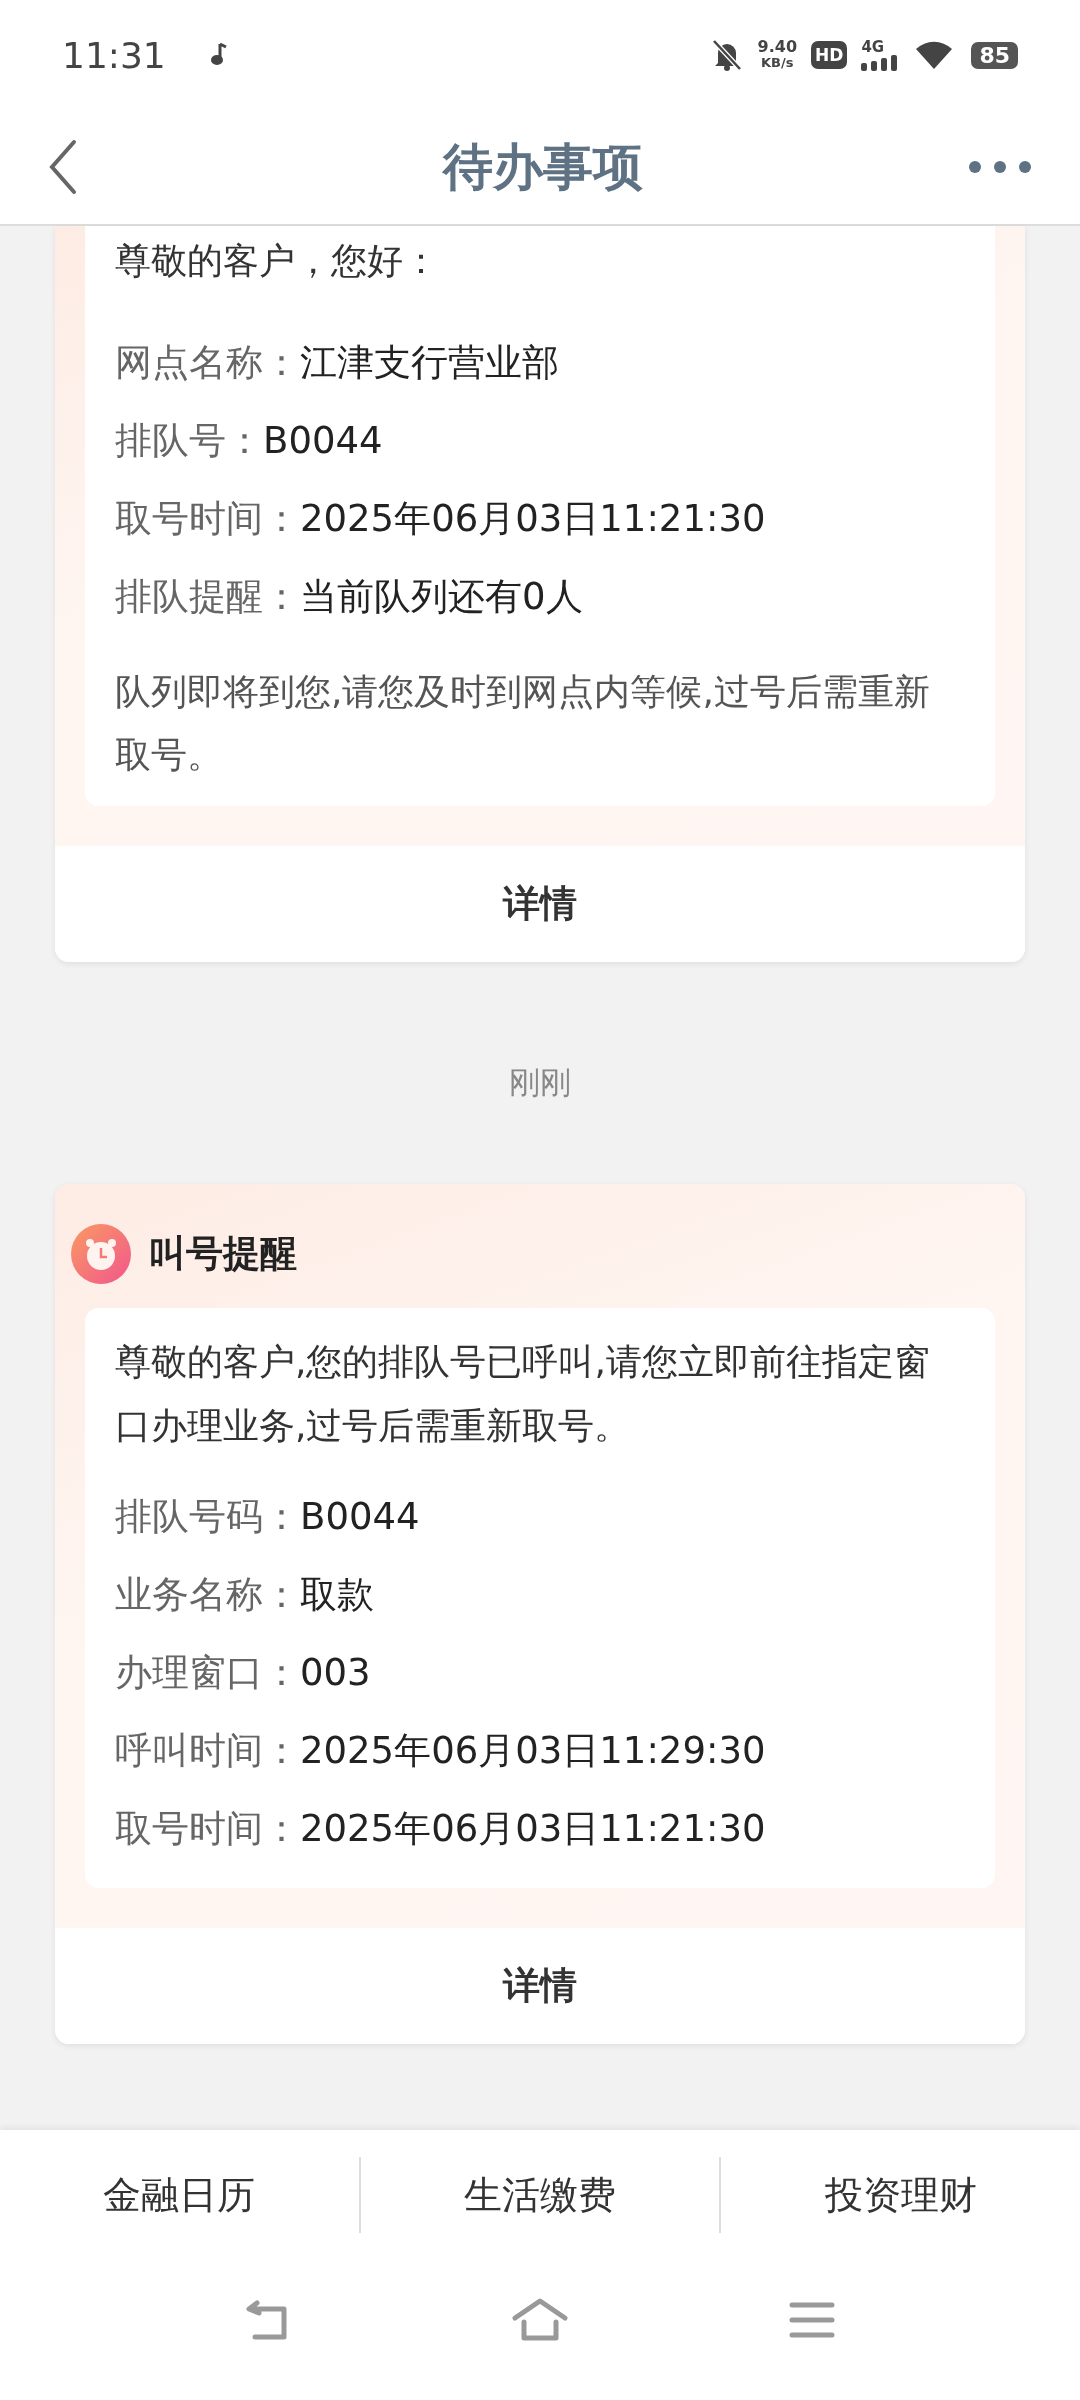 The width and height of the screenshot is (1080, 2400). I want to click on alarm-clock-icon, so click(101, 1254).